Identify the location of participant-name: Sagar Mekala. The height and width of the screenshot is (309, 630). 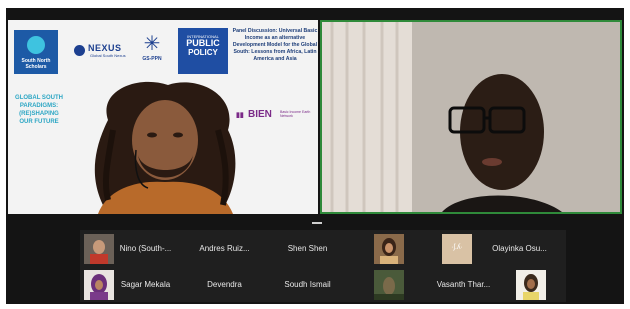
(145, 284).